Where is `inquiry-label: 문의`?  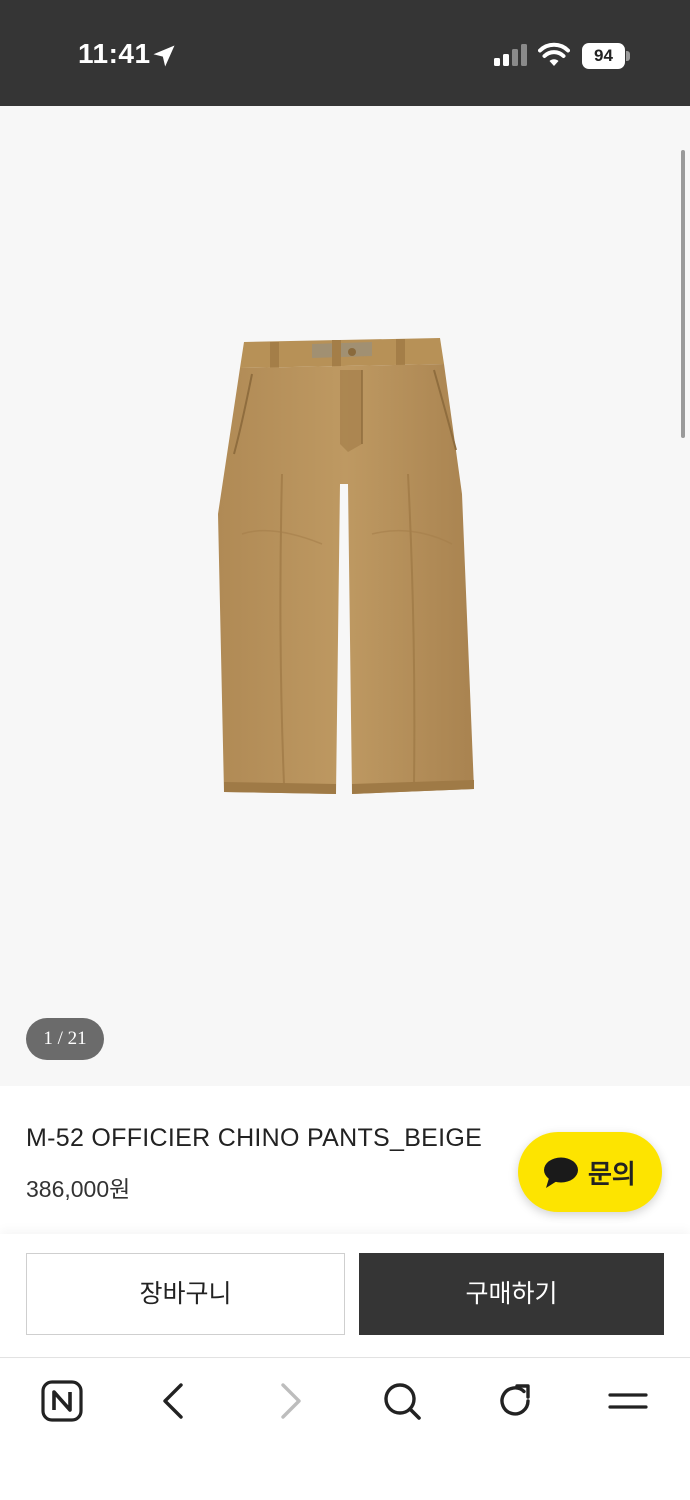
inquiry-label: 문의 is located at coordinates (612, 1175).